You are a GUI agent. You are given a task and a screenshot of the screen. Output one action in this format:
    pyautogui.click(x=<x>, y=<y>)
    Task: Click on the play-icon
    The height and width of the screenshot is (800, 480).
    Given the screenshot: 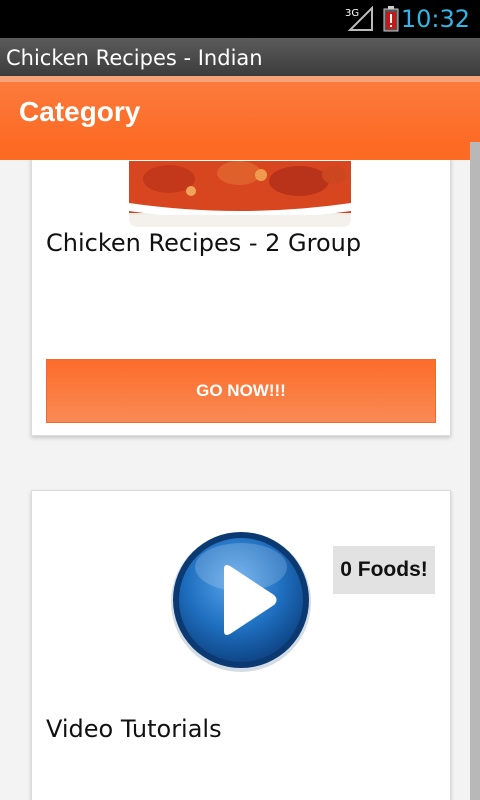 What is the action you would take?
    pyautogui.click(x=241, y=600)
    